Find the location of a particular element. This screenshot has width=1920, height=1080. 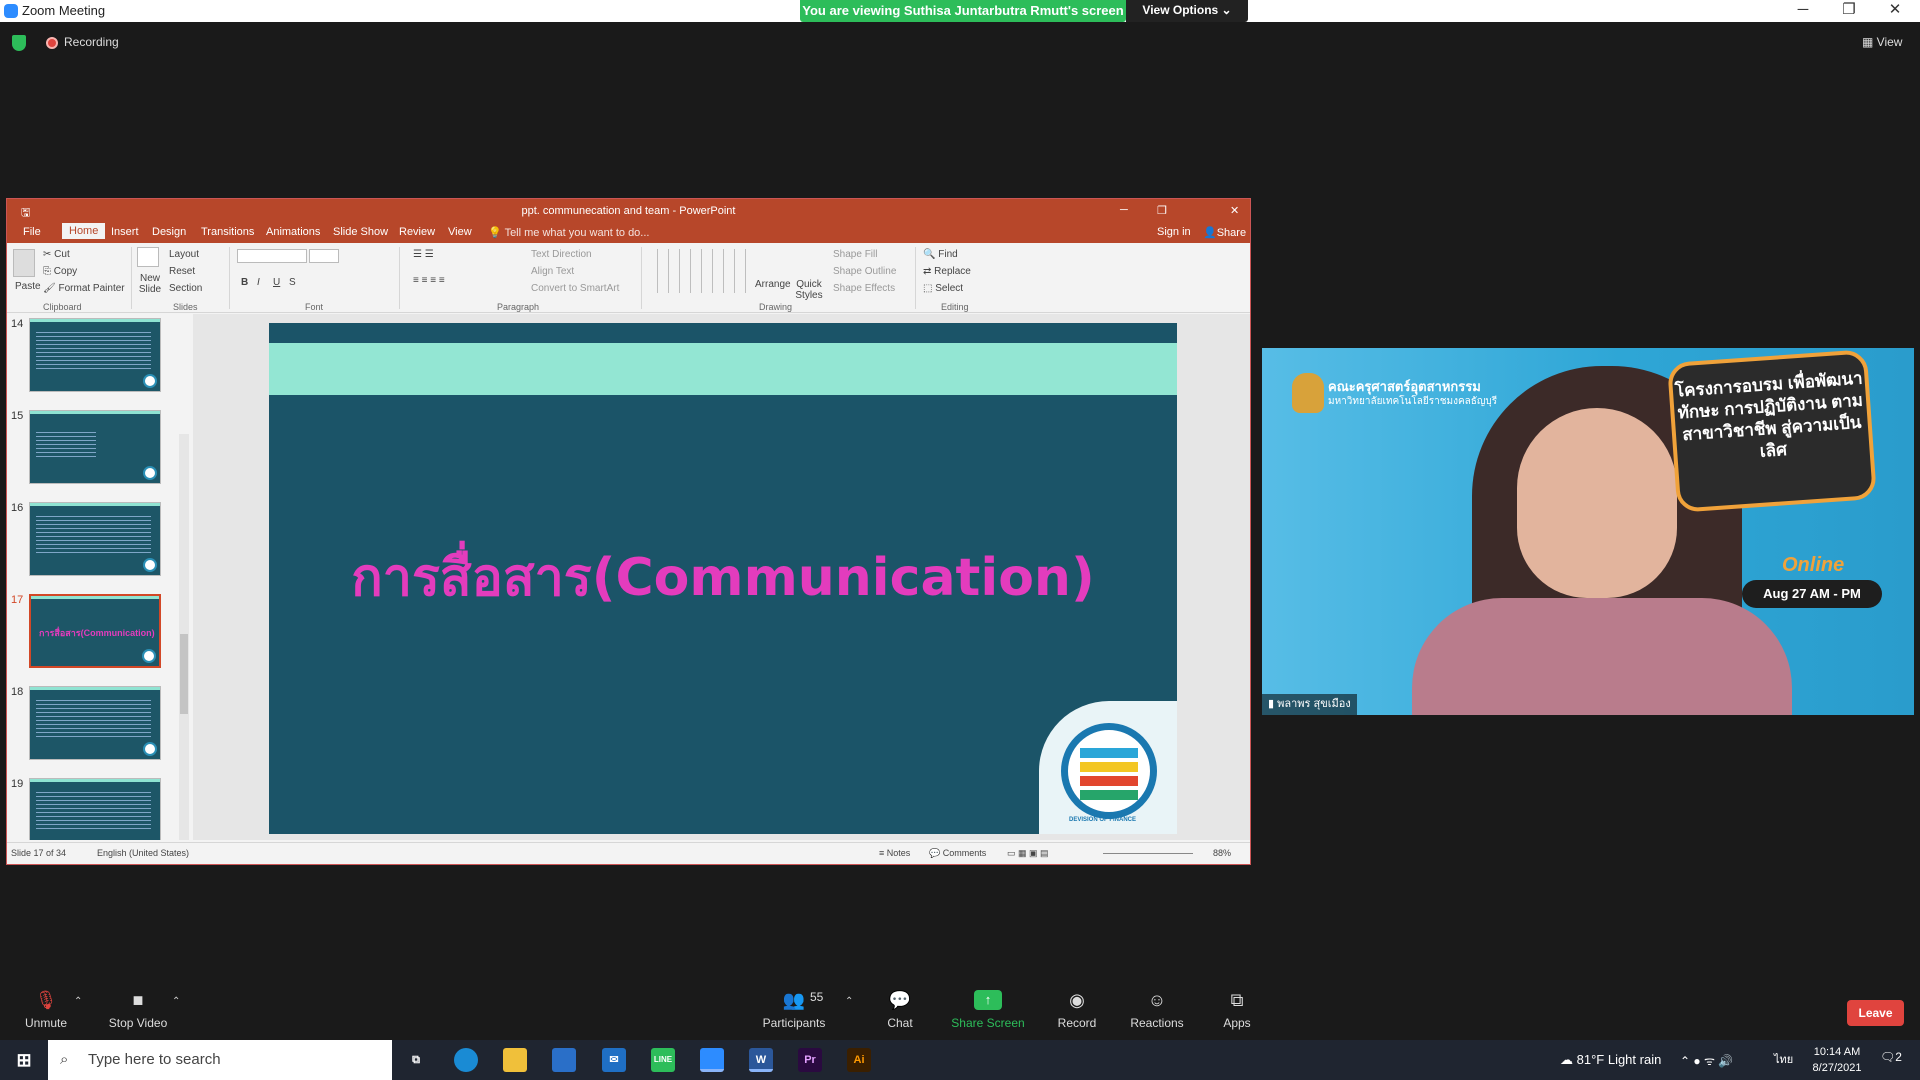

participant-body is located at coordinates (1602, 656).